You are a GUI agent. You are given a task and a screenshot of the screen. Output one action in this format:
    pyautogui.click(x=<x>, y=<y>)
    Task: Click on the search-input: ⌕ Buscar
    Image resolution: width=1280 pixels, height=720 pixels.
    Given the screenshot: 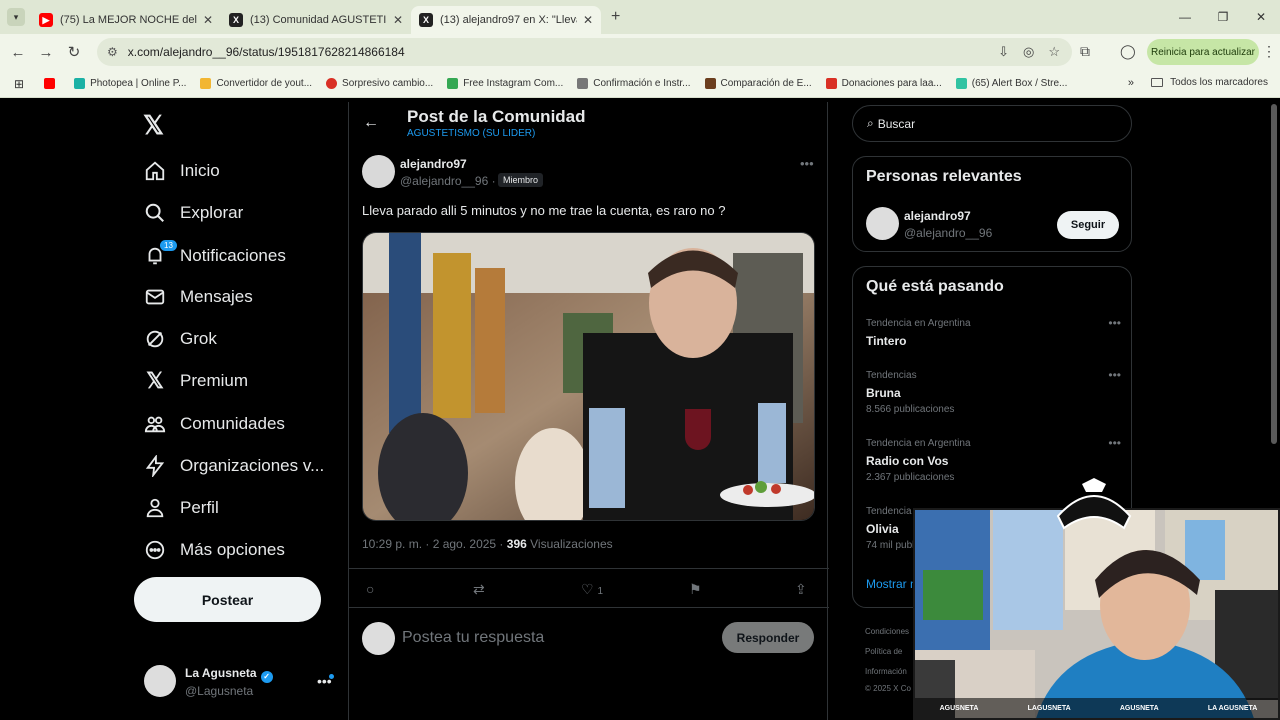 What is the action you would take?
    pyautogui.click(x=992, y=123)
    